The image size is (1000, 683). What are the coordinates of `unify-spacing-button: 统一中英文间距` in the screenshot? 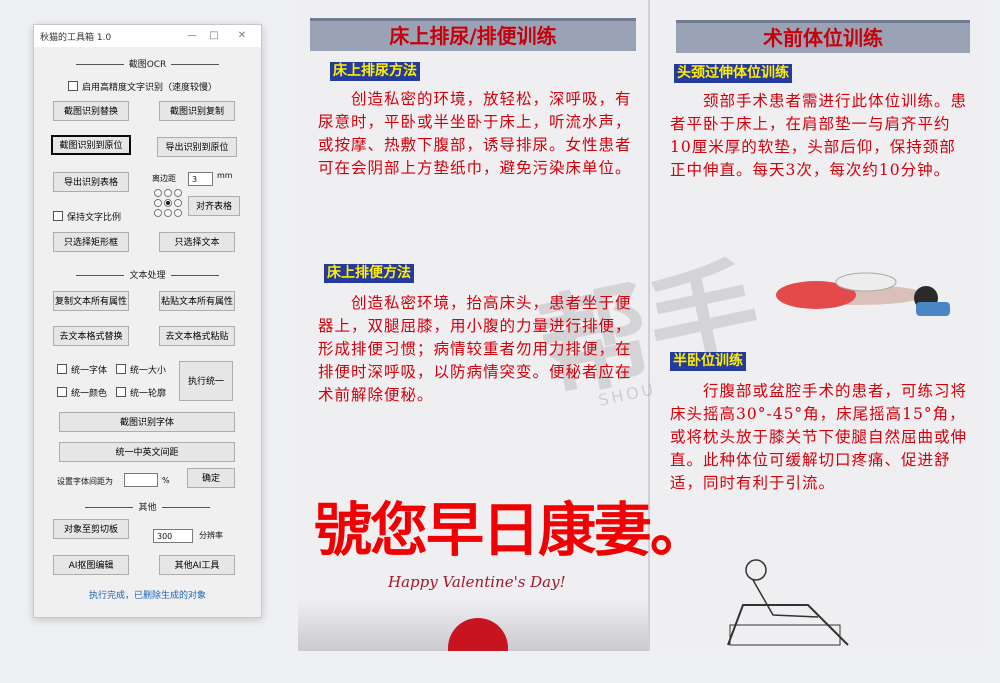 It's located at (147, 452).